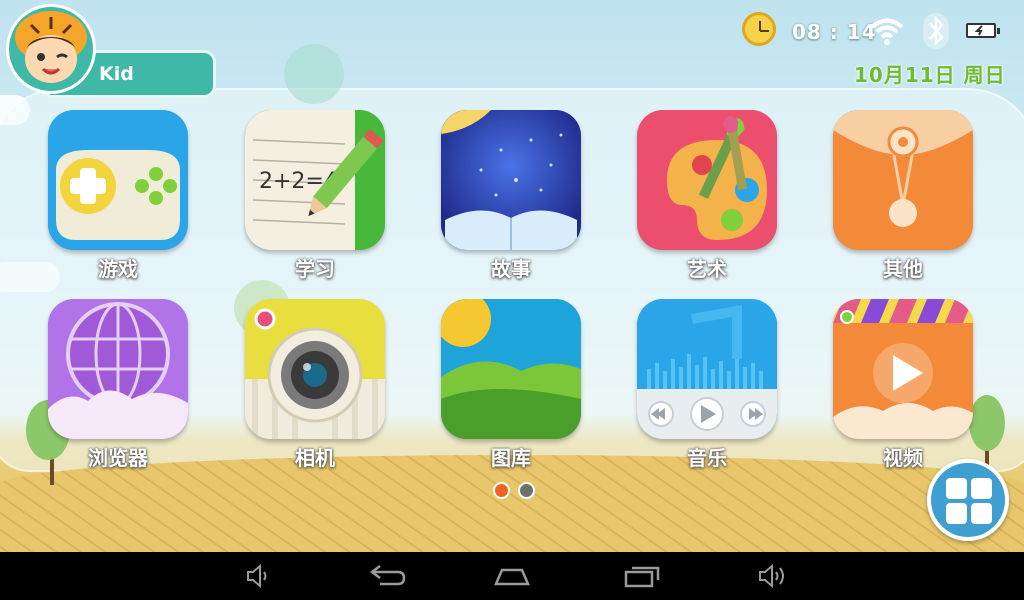 The image size is (1024, 600). I want to click on app-label: 相机, so click(315, 458).